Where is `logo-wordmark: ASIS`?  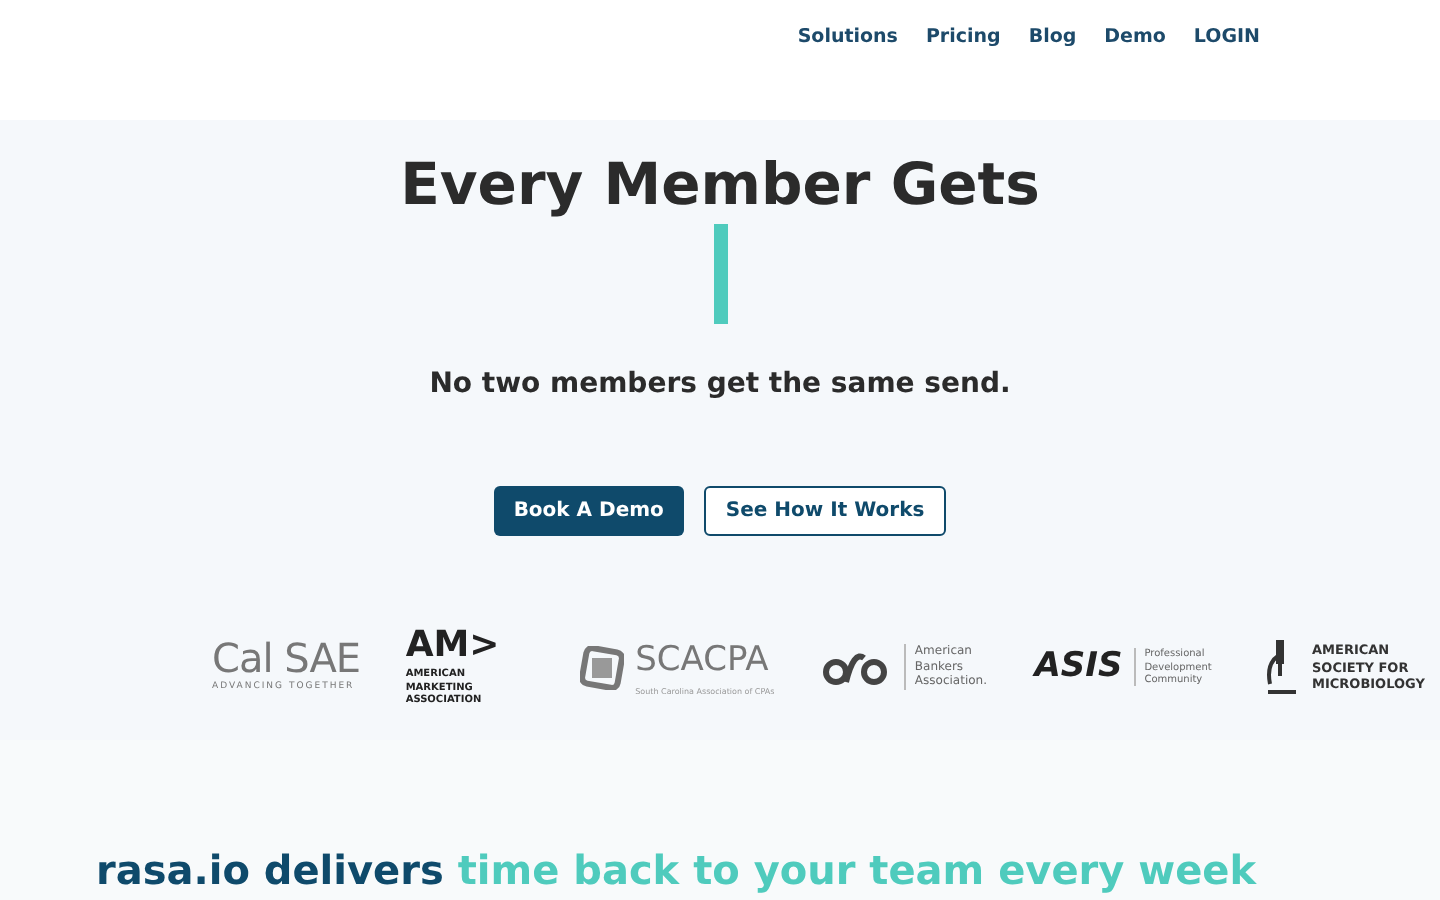 logo-wordmark: ASIS is located at coordinates (1078, 667).